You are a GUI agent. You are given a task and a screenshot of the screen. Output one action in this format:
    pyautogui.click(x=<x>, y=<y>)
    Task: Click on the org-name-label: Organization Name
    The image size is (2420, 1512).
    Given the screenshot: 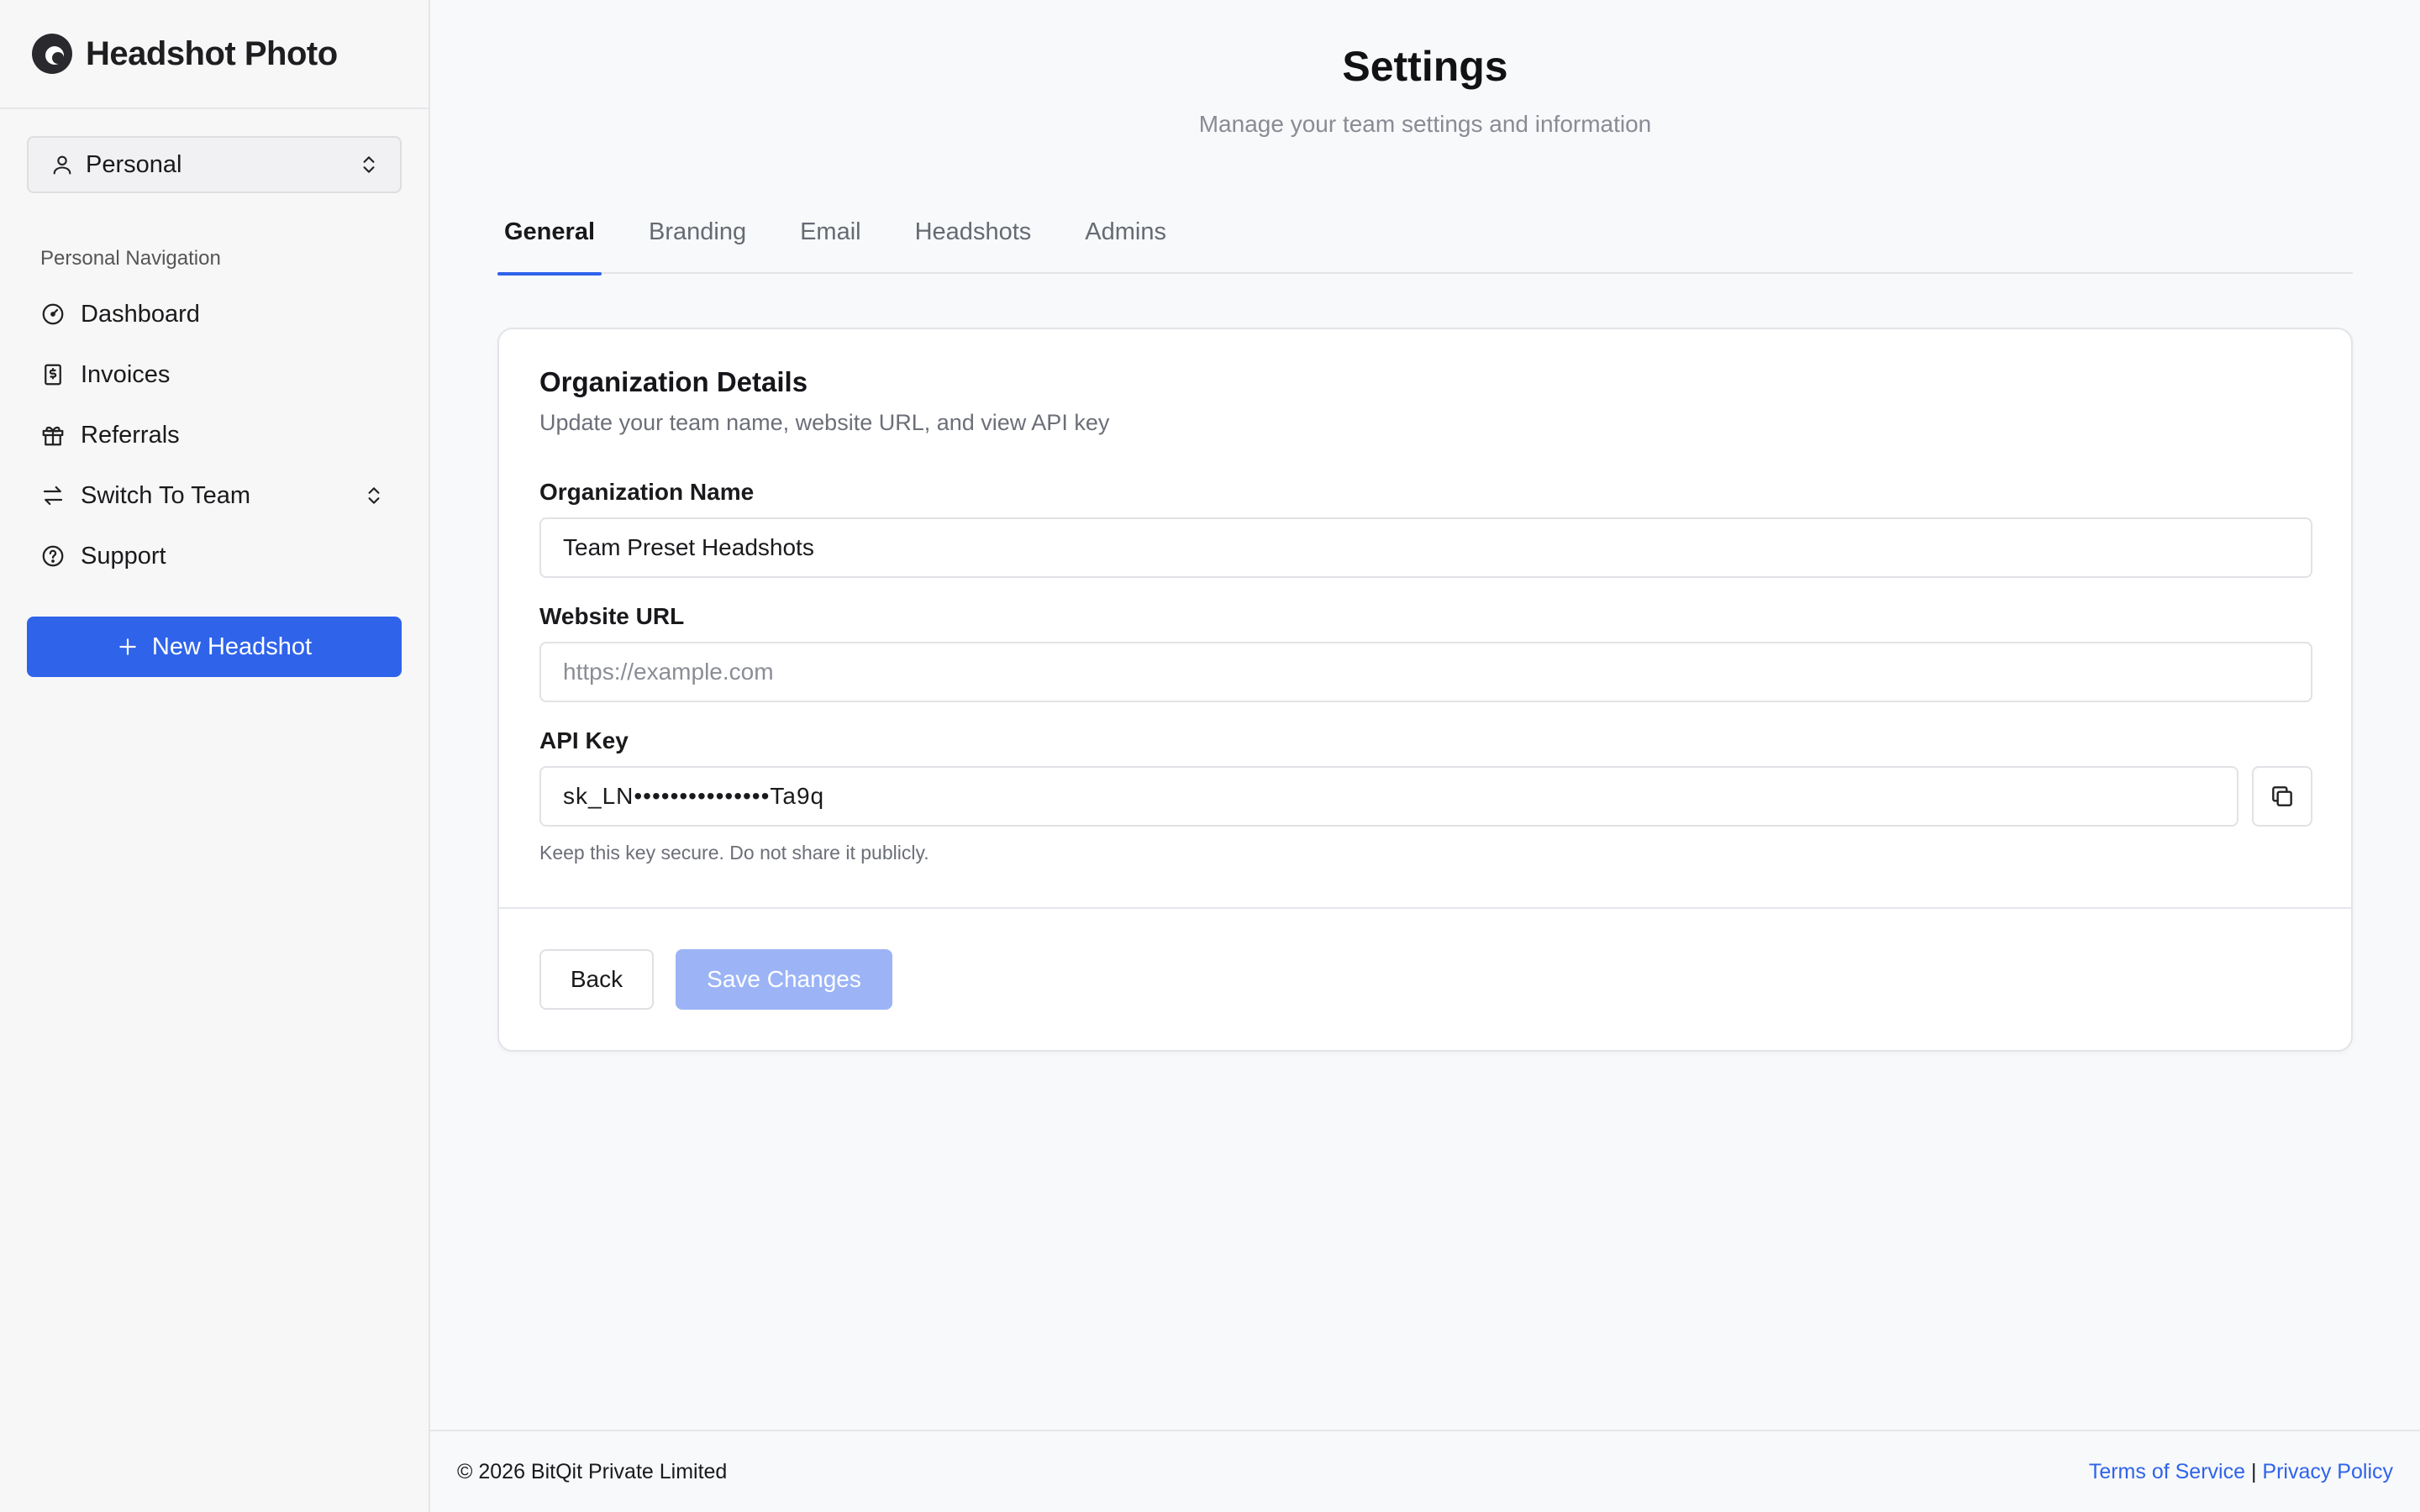 What is the action you would take?
    pyautogui.click(x=647, y=492)
    